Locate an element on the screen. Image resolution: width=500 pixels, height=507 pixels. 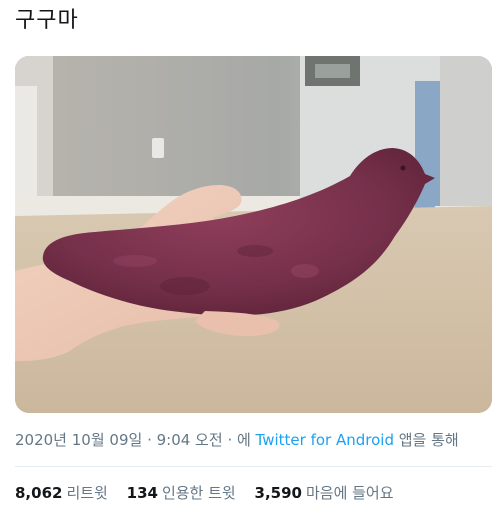
like-label: 마음에 들어요 is located at coordinates (349, 493).